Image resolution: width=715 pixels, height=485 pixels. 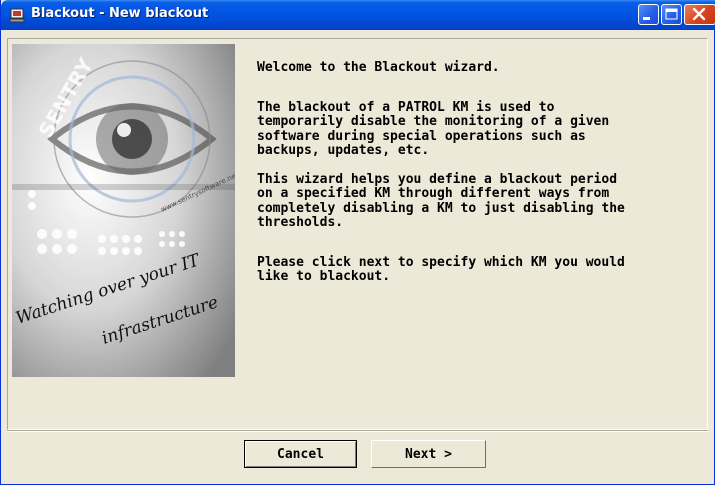 What do you see at coordinates (646, 18) in the screenshot?
I see `minimize-icon` at bounding box center [646, 18].